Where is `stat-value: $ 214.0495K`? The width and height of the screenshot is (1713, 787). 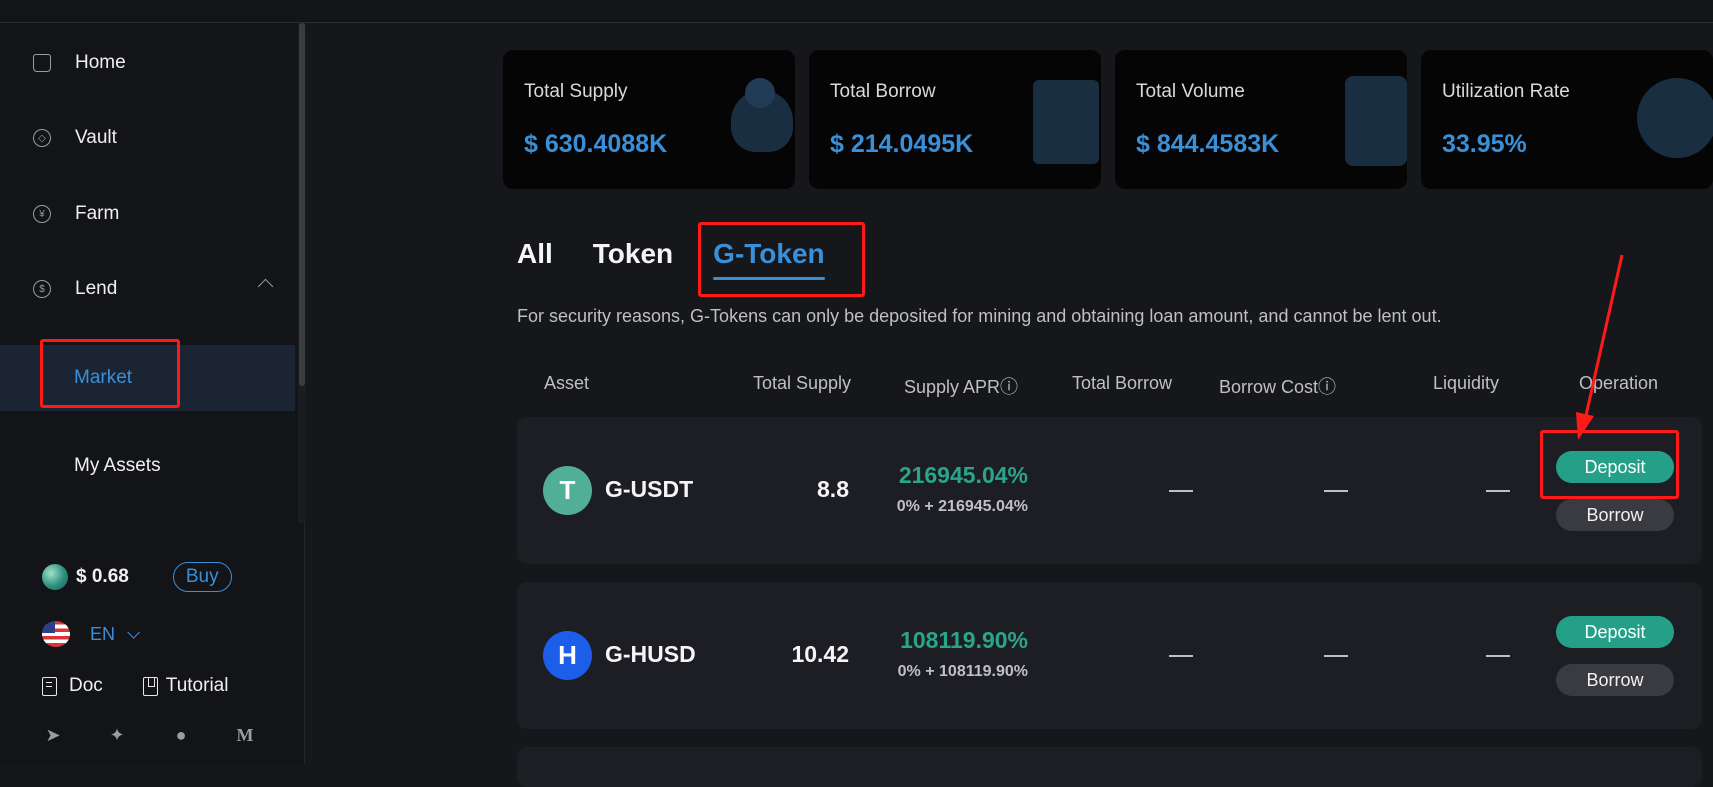
stat-value: $ 214.0495K is located at coordinates (902, 144).